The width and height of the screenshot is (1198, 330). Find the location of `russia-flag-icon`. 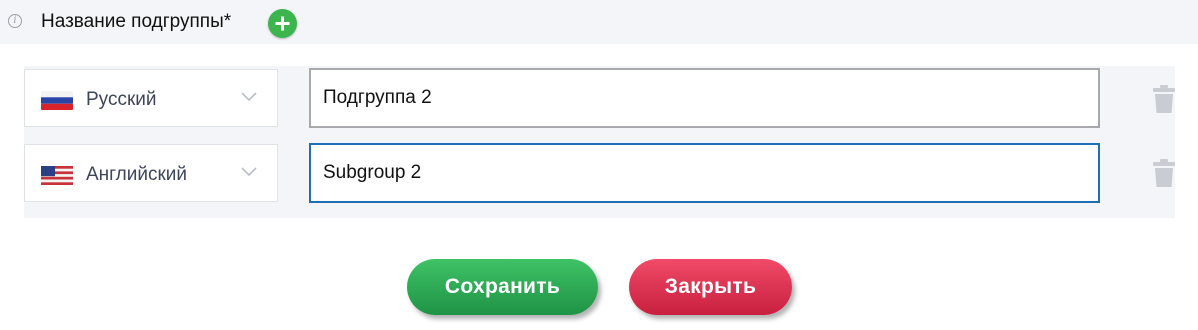

russia-flag-icon is located at coordinates (57, 100).